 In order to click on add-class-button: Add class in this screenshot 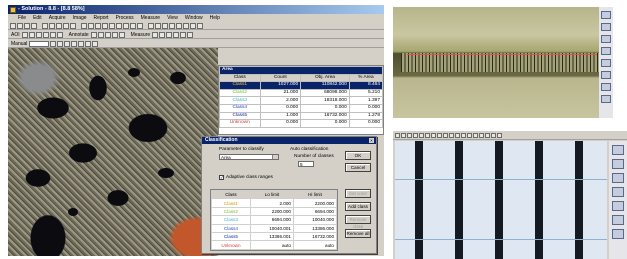, I will do `click(358, 206)`.